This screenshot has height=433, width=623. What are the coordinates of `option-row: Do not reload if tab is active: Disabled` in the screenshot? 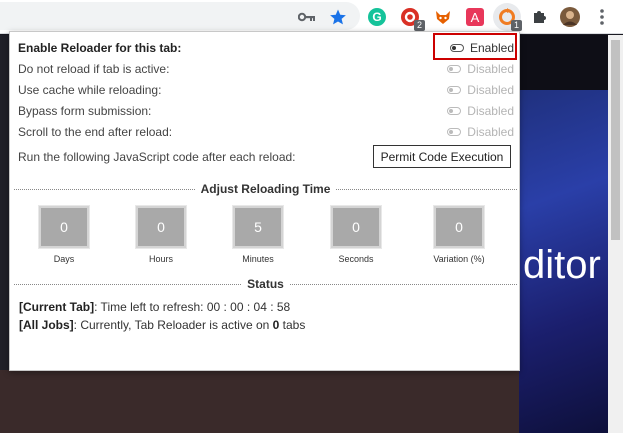 It's located at (266, 69).